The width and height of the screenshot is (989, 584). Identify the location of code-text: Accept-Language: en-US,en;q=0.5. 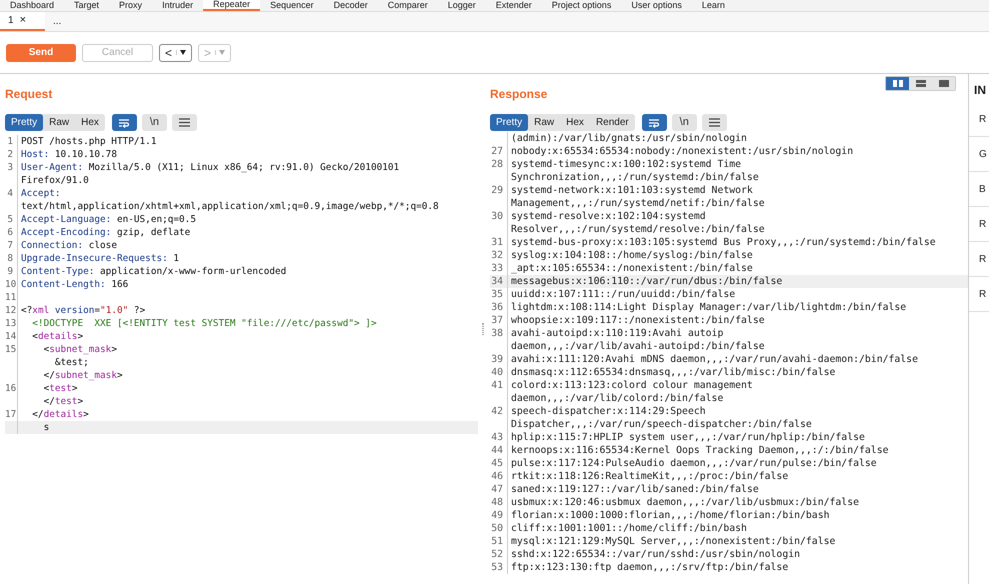
(108, 219).